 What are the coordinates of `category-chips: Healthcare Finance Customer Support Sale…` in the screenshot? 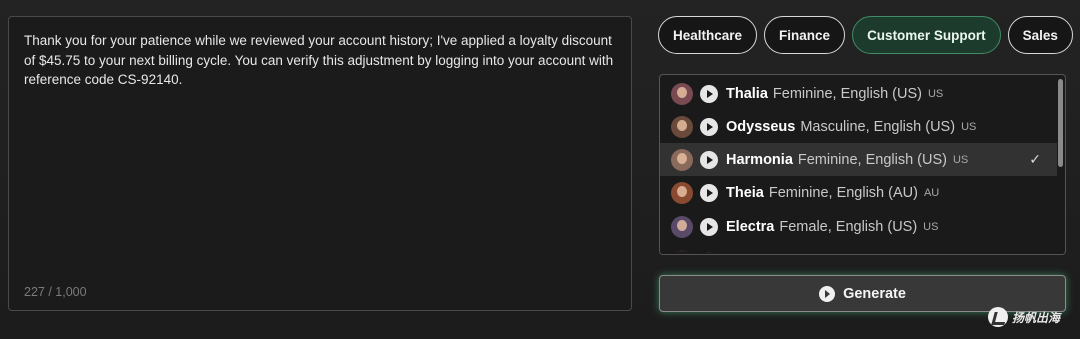 It's located at (869, 35).